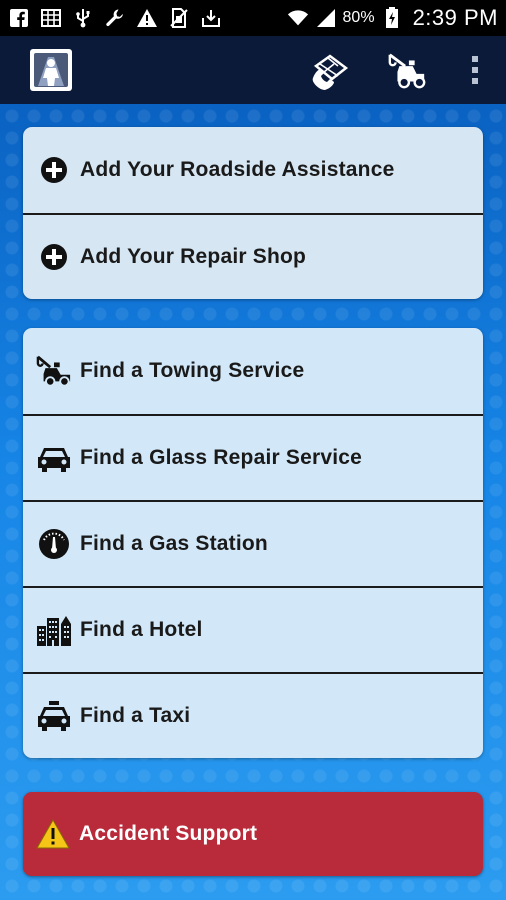 The image size is (506, 900). What do you see at coordinates (168, 833) in the screenshot?
I see `accident-support-label: Accident Support` at bounding box center [168, 833].